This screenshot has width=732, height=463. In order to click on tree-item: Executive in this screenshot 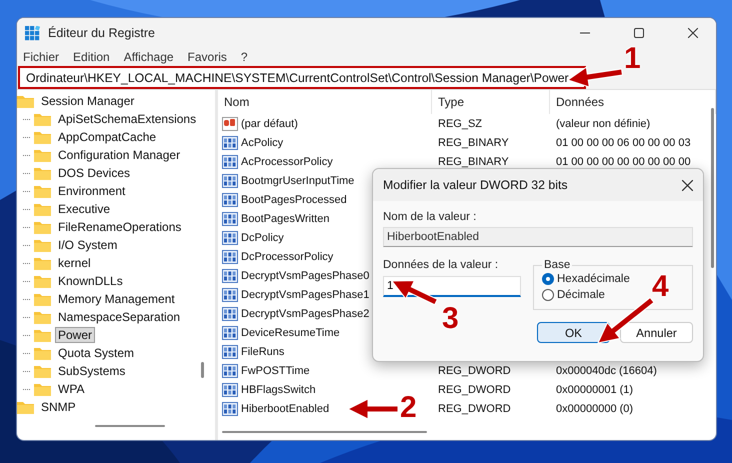, I will do `click(84, 209)`.